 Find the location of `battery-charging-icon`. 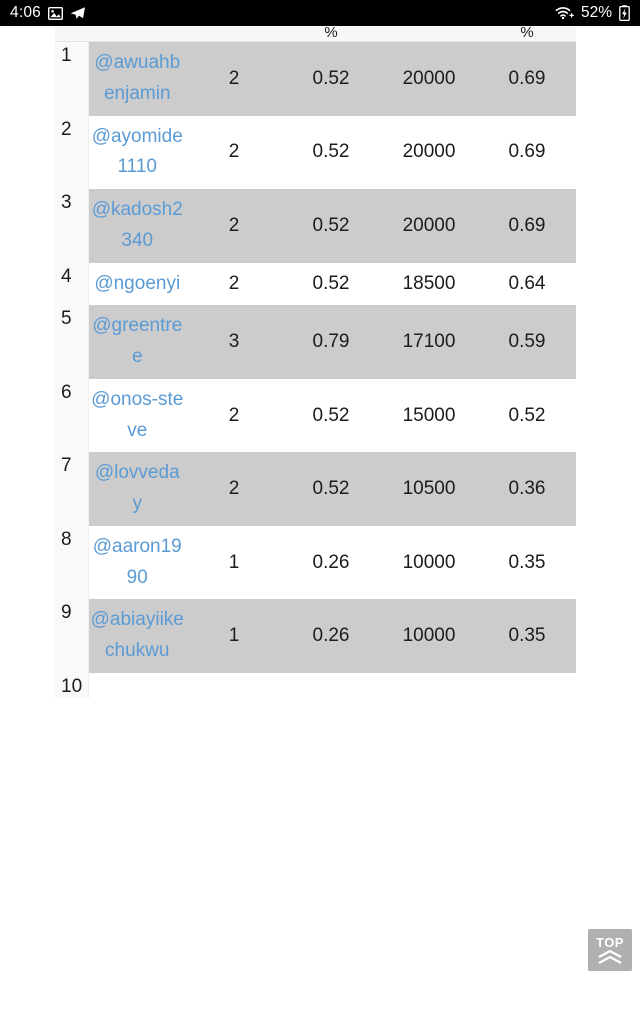

battery-charging-icon is located at coordinates (624, 13).